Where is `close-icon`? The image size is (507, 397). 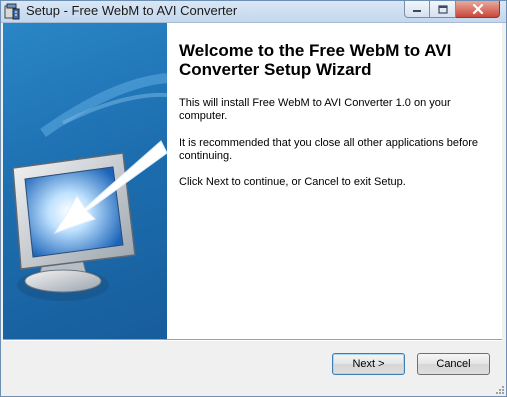
close-icon is located at coordinates (477, 9).